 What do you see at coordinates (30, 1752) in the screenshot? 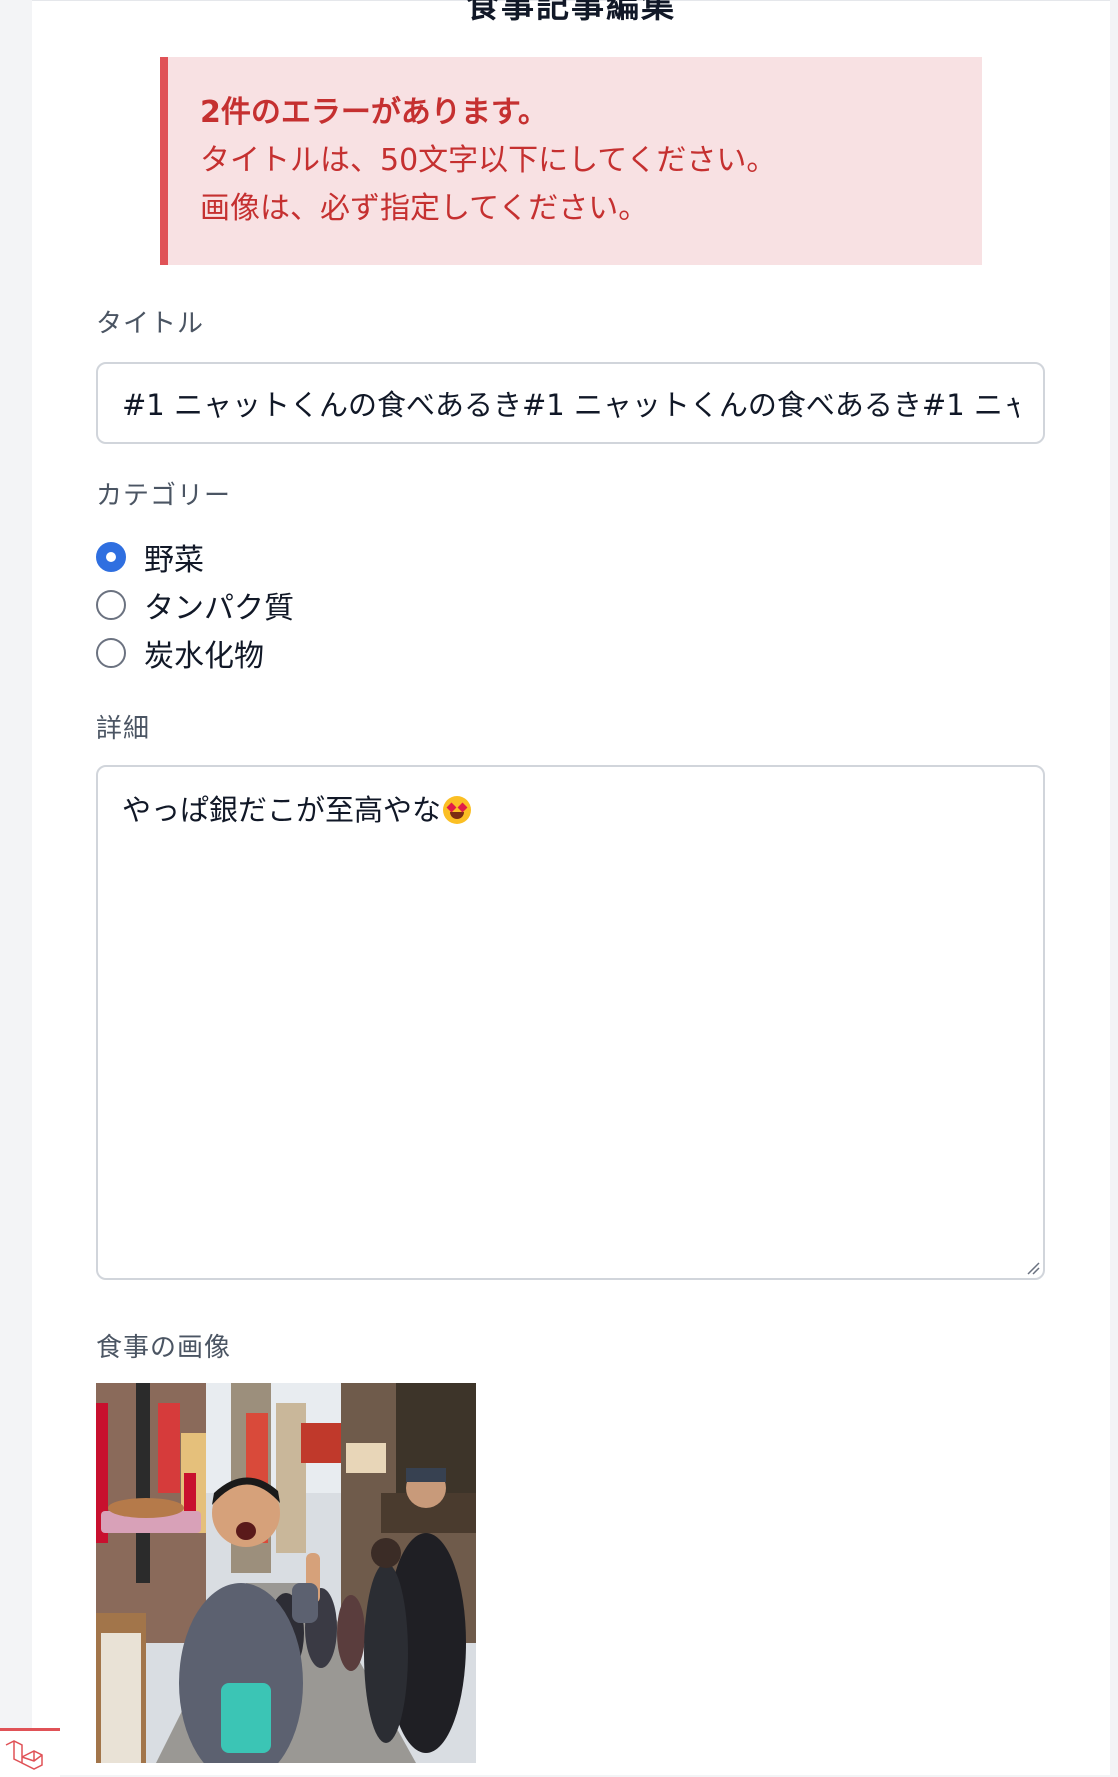
I see `laravel-logo-icon` at bounding box center [30, 1752].